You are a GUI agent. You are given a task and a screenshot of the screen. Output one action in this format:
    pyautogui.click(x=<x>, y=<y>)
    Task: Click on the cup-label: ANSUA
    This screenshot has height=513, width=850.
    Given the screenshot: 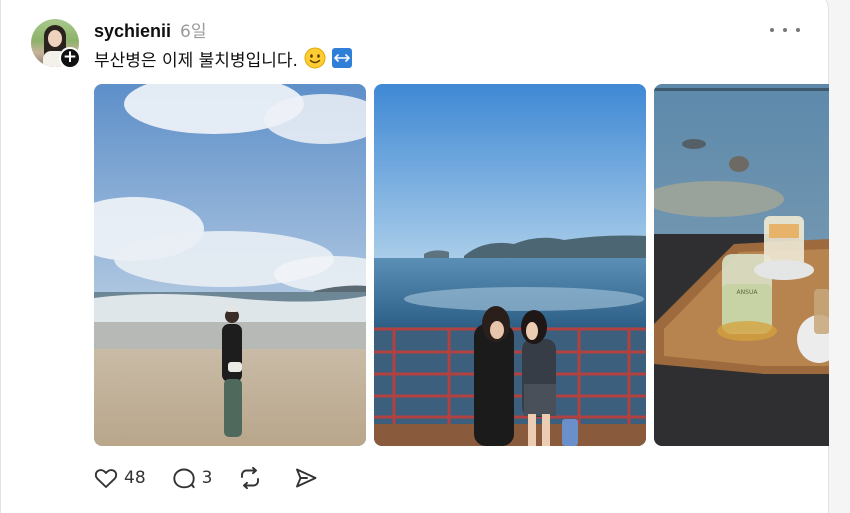 What is the action you would take?
    pyautogui.click(x=748, y=292)
    